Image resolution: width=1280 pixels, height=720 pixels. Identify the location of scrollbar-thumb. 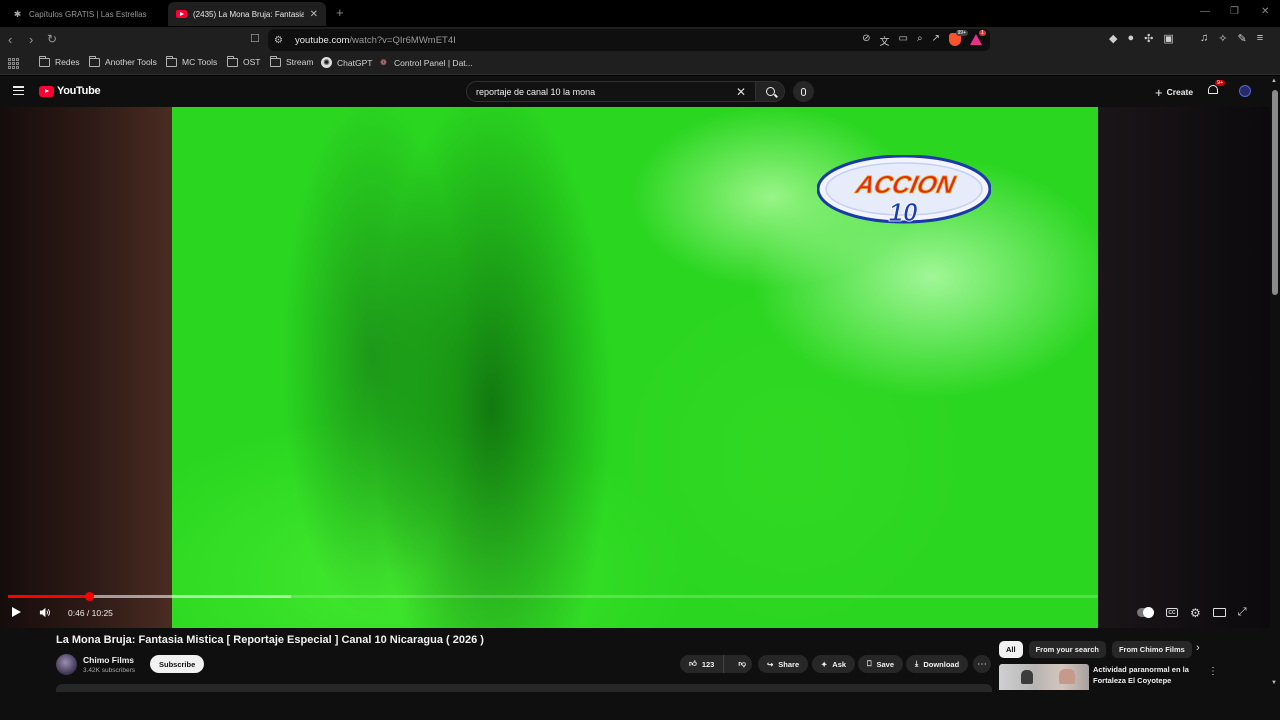
(1275, 192).